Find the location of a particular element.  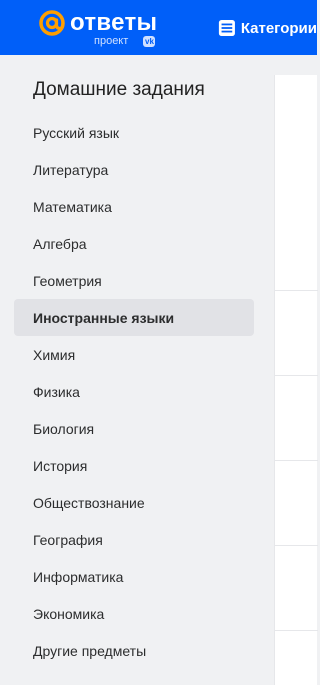

logo-subtitle: проект is located at coordinates (111, 41).